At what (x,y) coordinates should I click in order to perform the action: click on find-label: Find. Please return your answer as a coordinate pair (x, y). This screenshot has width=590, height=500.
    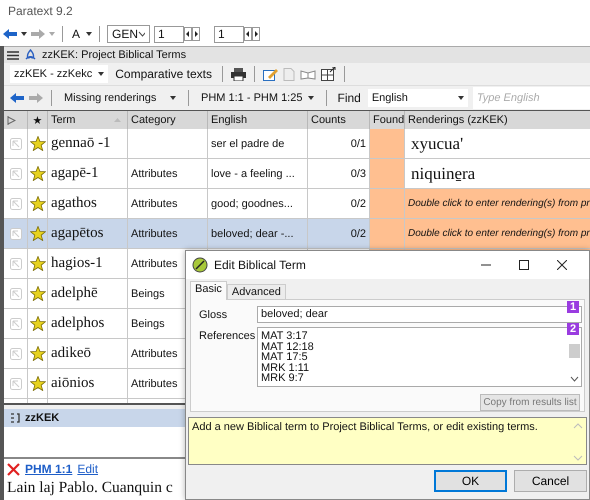
    Looking at the image, I should click on (349, 98).